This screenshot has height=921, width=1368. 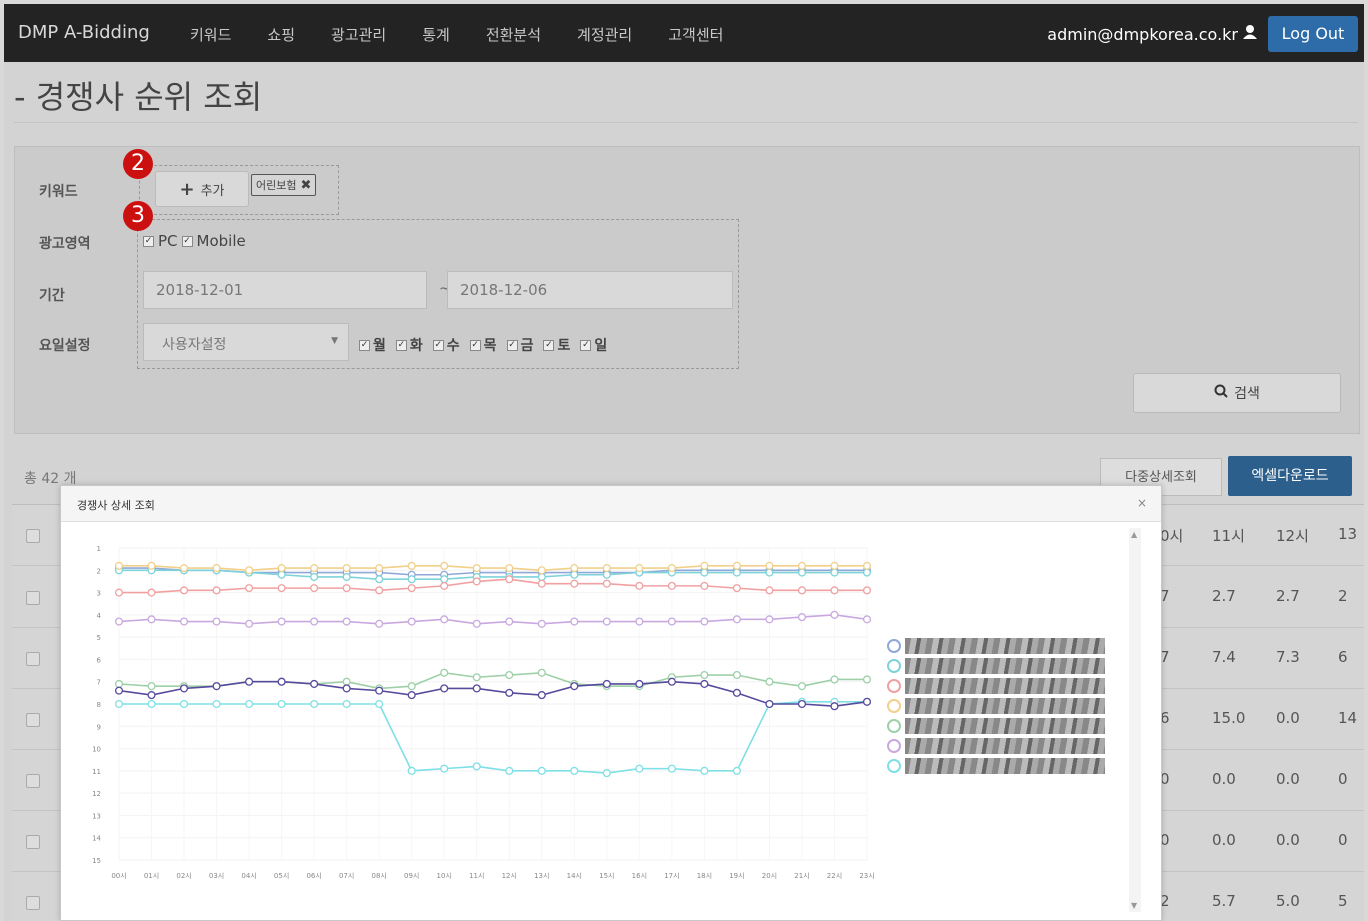 What do you see at coordinates (1224, 596) in the screenshot?
I see `table-cell: 2.7` at bounding box center [1224, 596].